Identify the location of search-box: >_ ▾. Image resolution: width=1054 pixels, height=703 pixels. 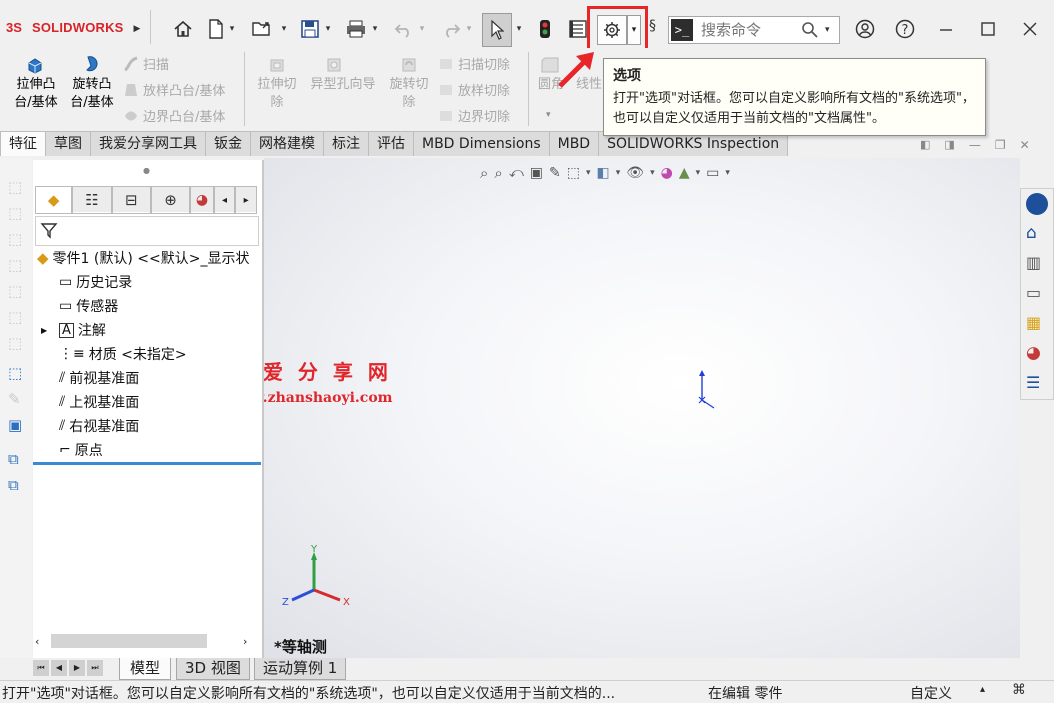
(754, 30).